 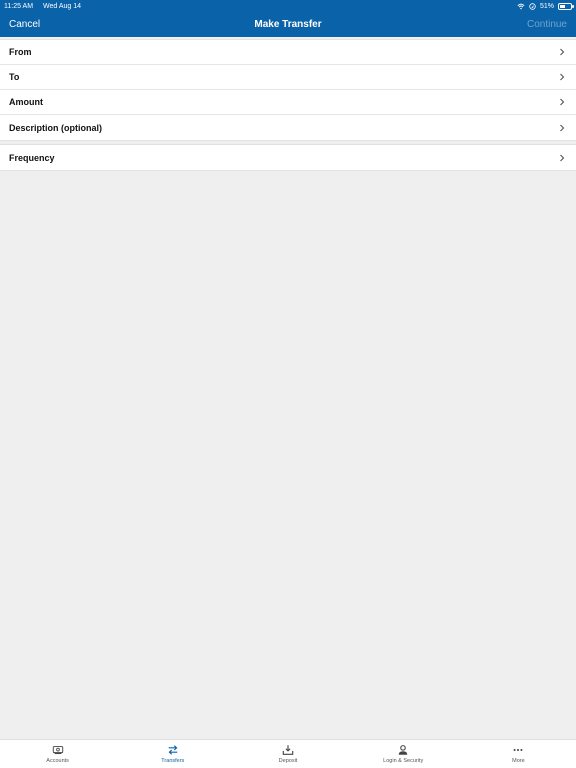 I want to click on battery-percent: 51%, so click(x=546, y=6).